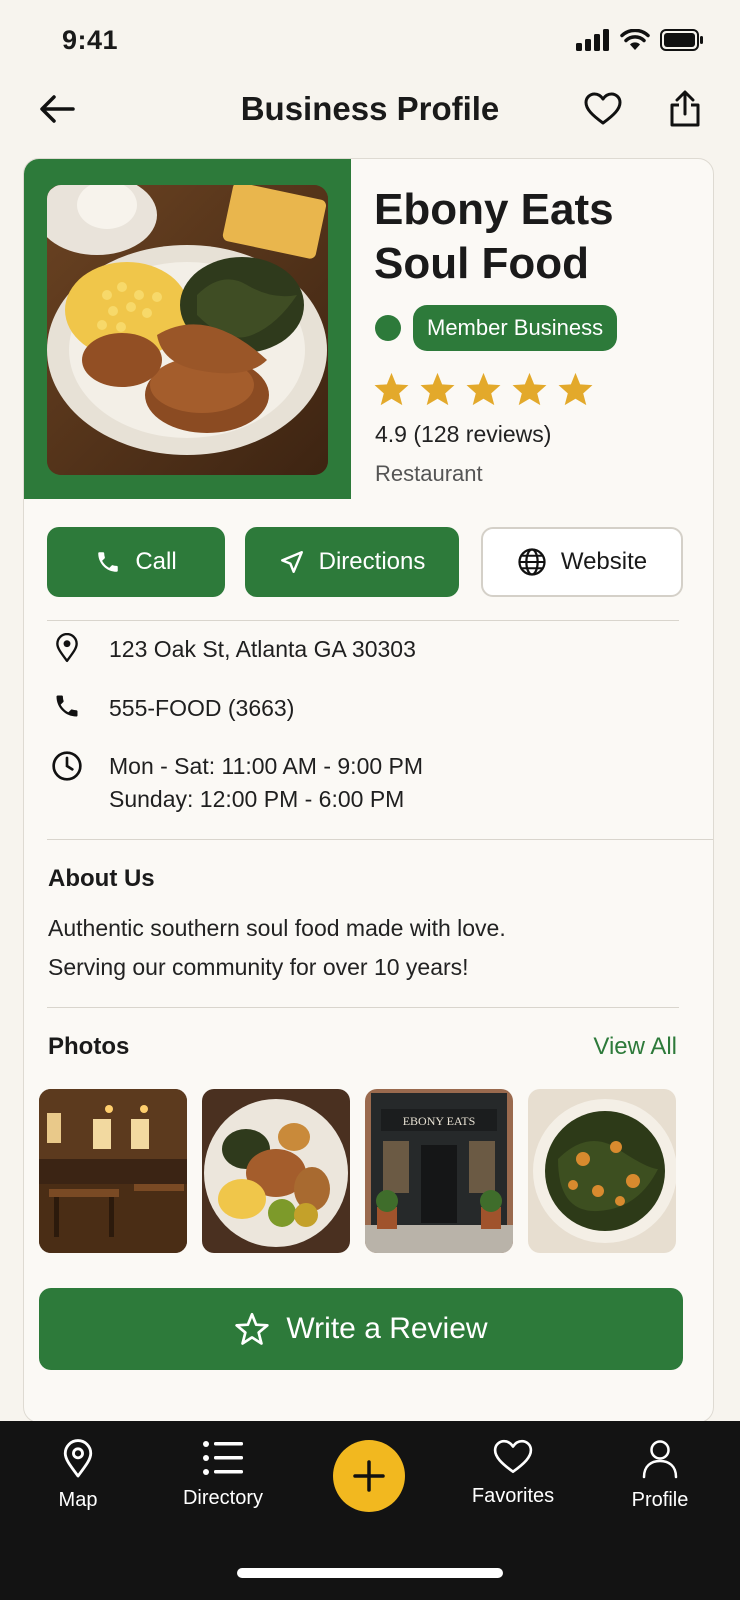 The width and height of the screenshot is (740, 1600). Describe the element at coordinates (534, 237) in the screenshot. I see `business-name: Ebony Eats Soul Food` at that location.